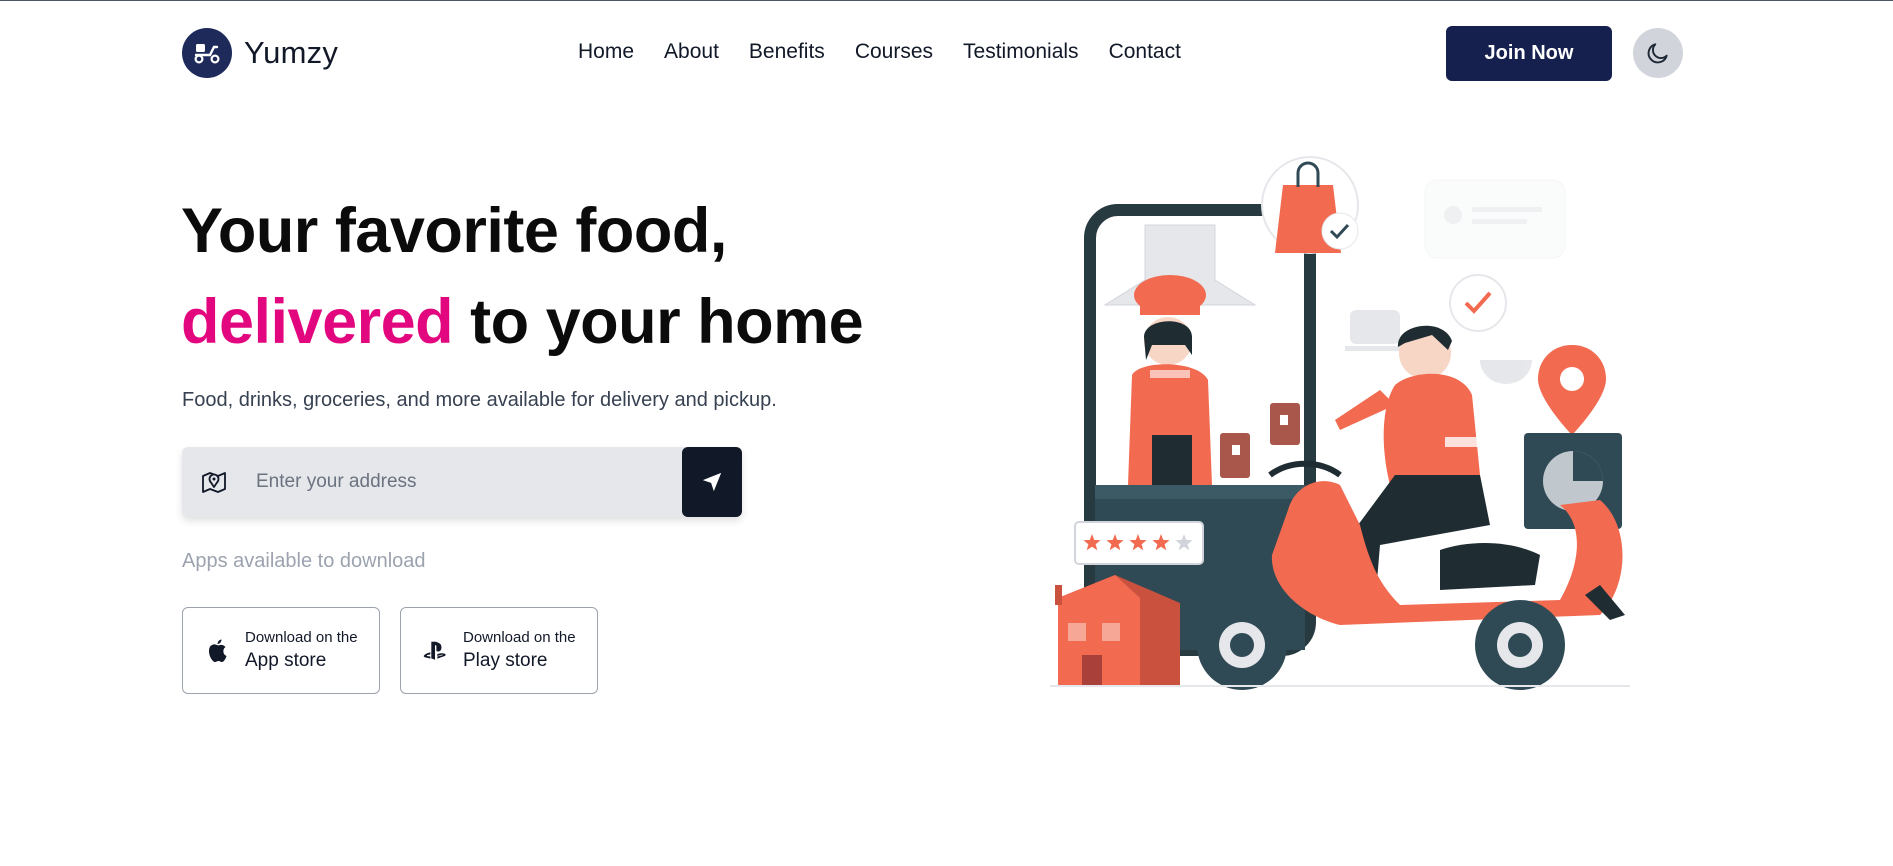 The image size is (1893, 866). I want to click on theme-toggle-button, so click(1658, 53).